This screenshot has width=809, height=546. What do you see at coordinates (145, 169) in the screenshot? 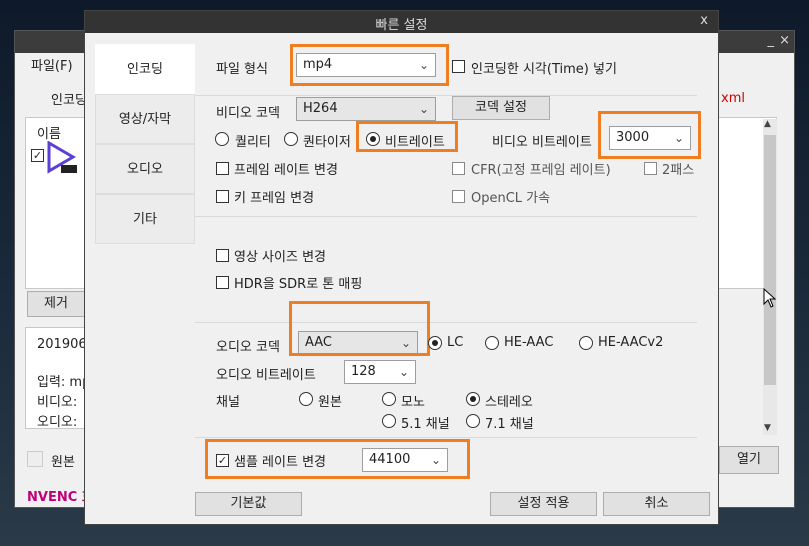
I see `nav-audio: 오디오` at bounding box center [145, 169].